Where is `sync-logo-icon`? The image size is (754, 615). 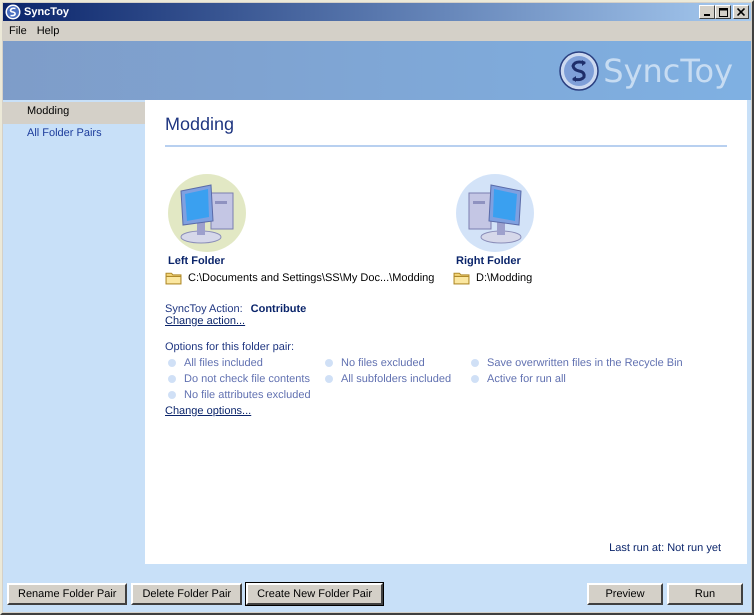 sync-logo-icon is located at coordinates (579, 70).